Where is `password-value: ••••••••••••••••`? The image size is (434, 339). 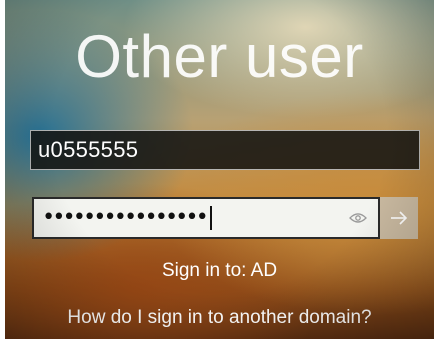
password-value: •••••••••••••••• is located at coordinates (125, 217).